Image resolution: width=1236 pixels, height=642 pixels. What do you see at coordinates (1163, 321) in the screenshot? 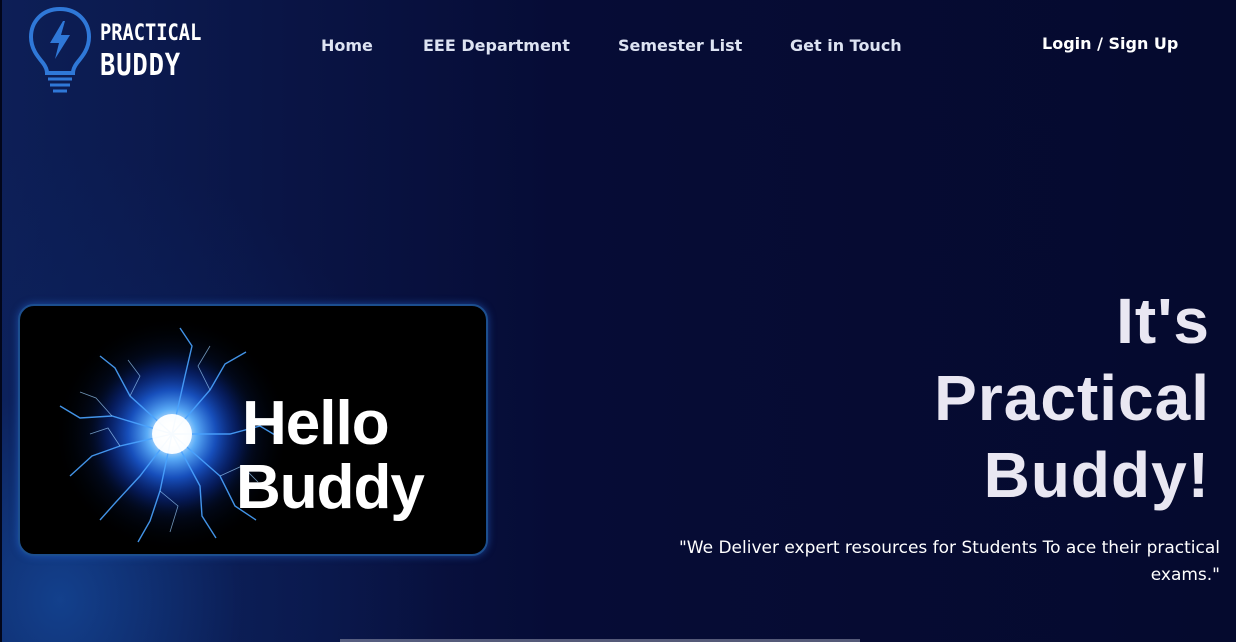
I see `headline-line1: It's` at bounding box center [1163, 321].